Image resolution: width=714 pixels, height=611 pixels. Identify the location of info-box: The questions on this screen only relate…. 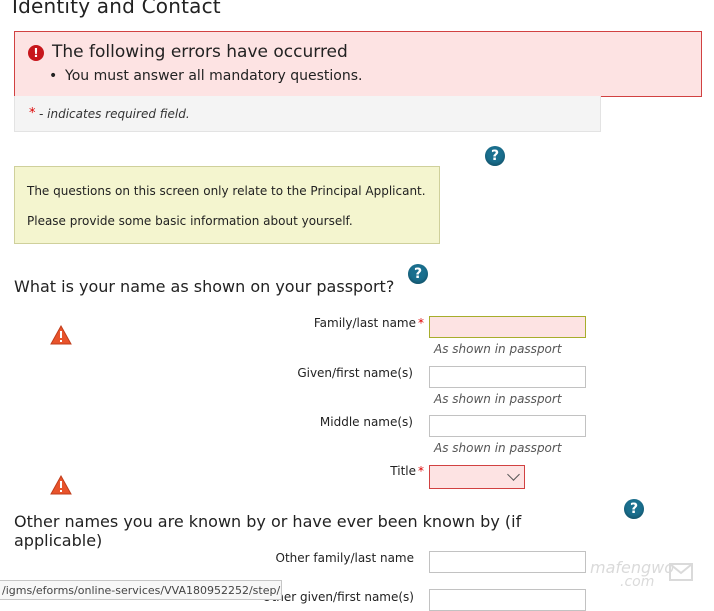
(227, 205).